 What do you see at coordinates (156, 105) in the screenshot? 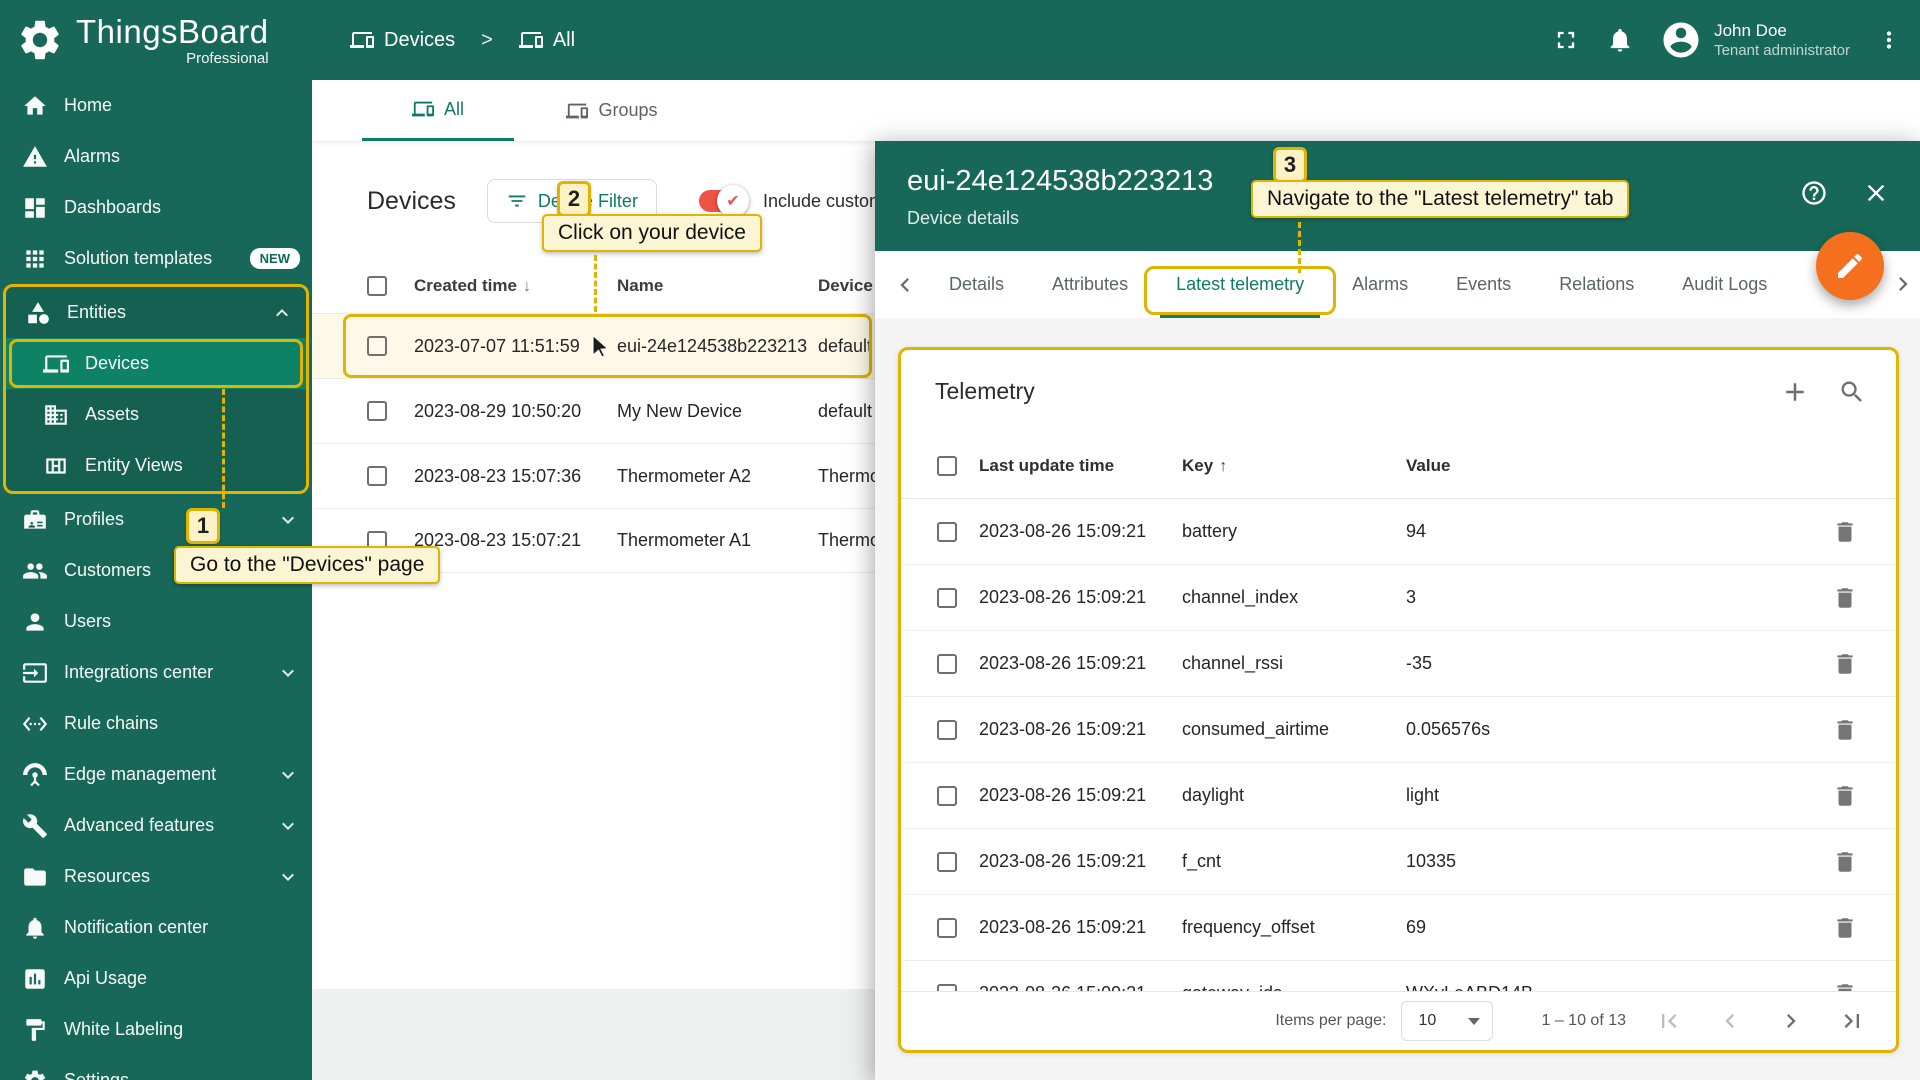
I see `sidebar-item-home: Home` at bounding box center [156, 105].